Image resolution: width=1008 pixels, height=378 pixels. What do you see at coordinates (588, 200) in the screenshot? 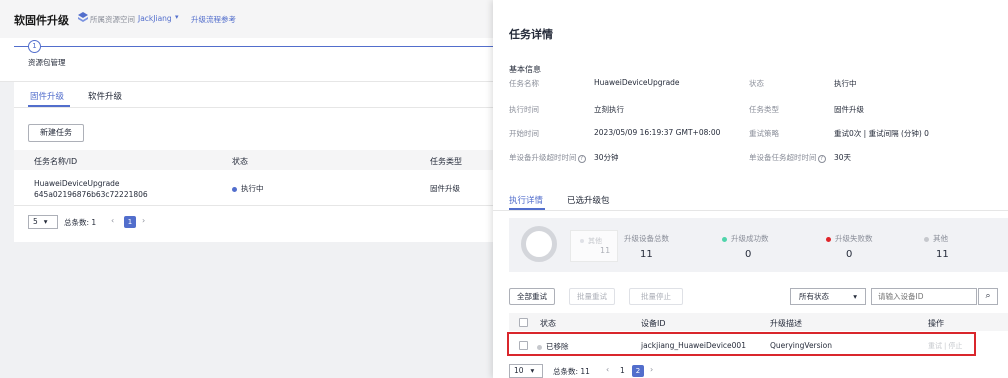
I see `tab-selected-package: 已选升级包` at bounding box center [588, 200].